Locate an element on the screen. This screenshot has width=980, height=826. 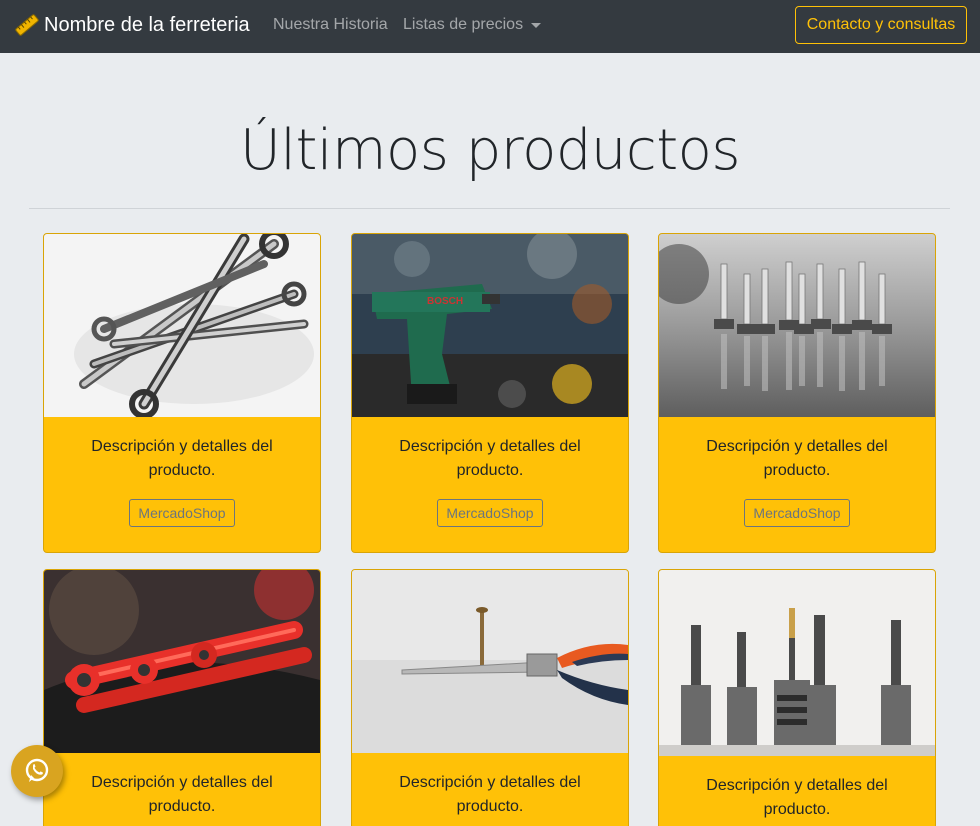
wrenches-photo is located at coordinates (182, 325).